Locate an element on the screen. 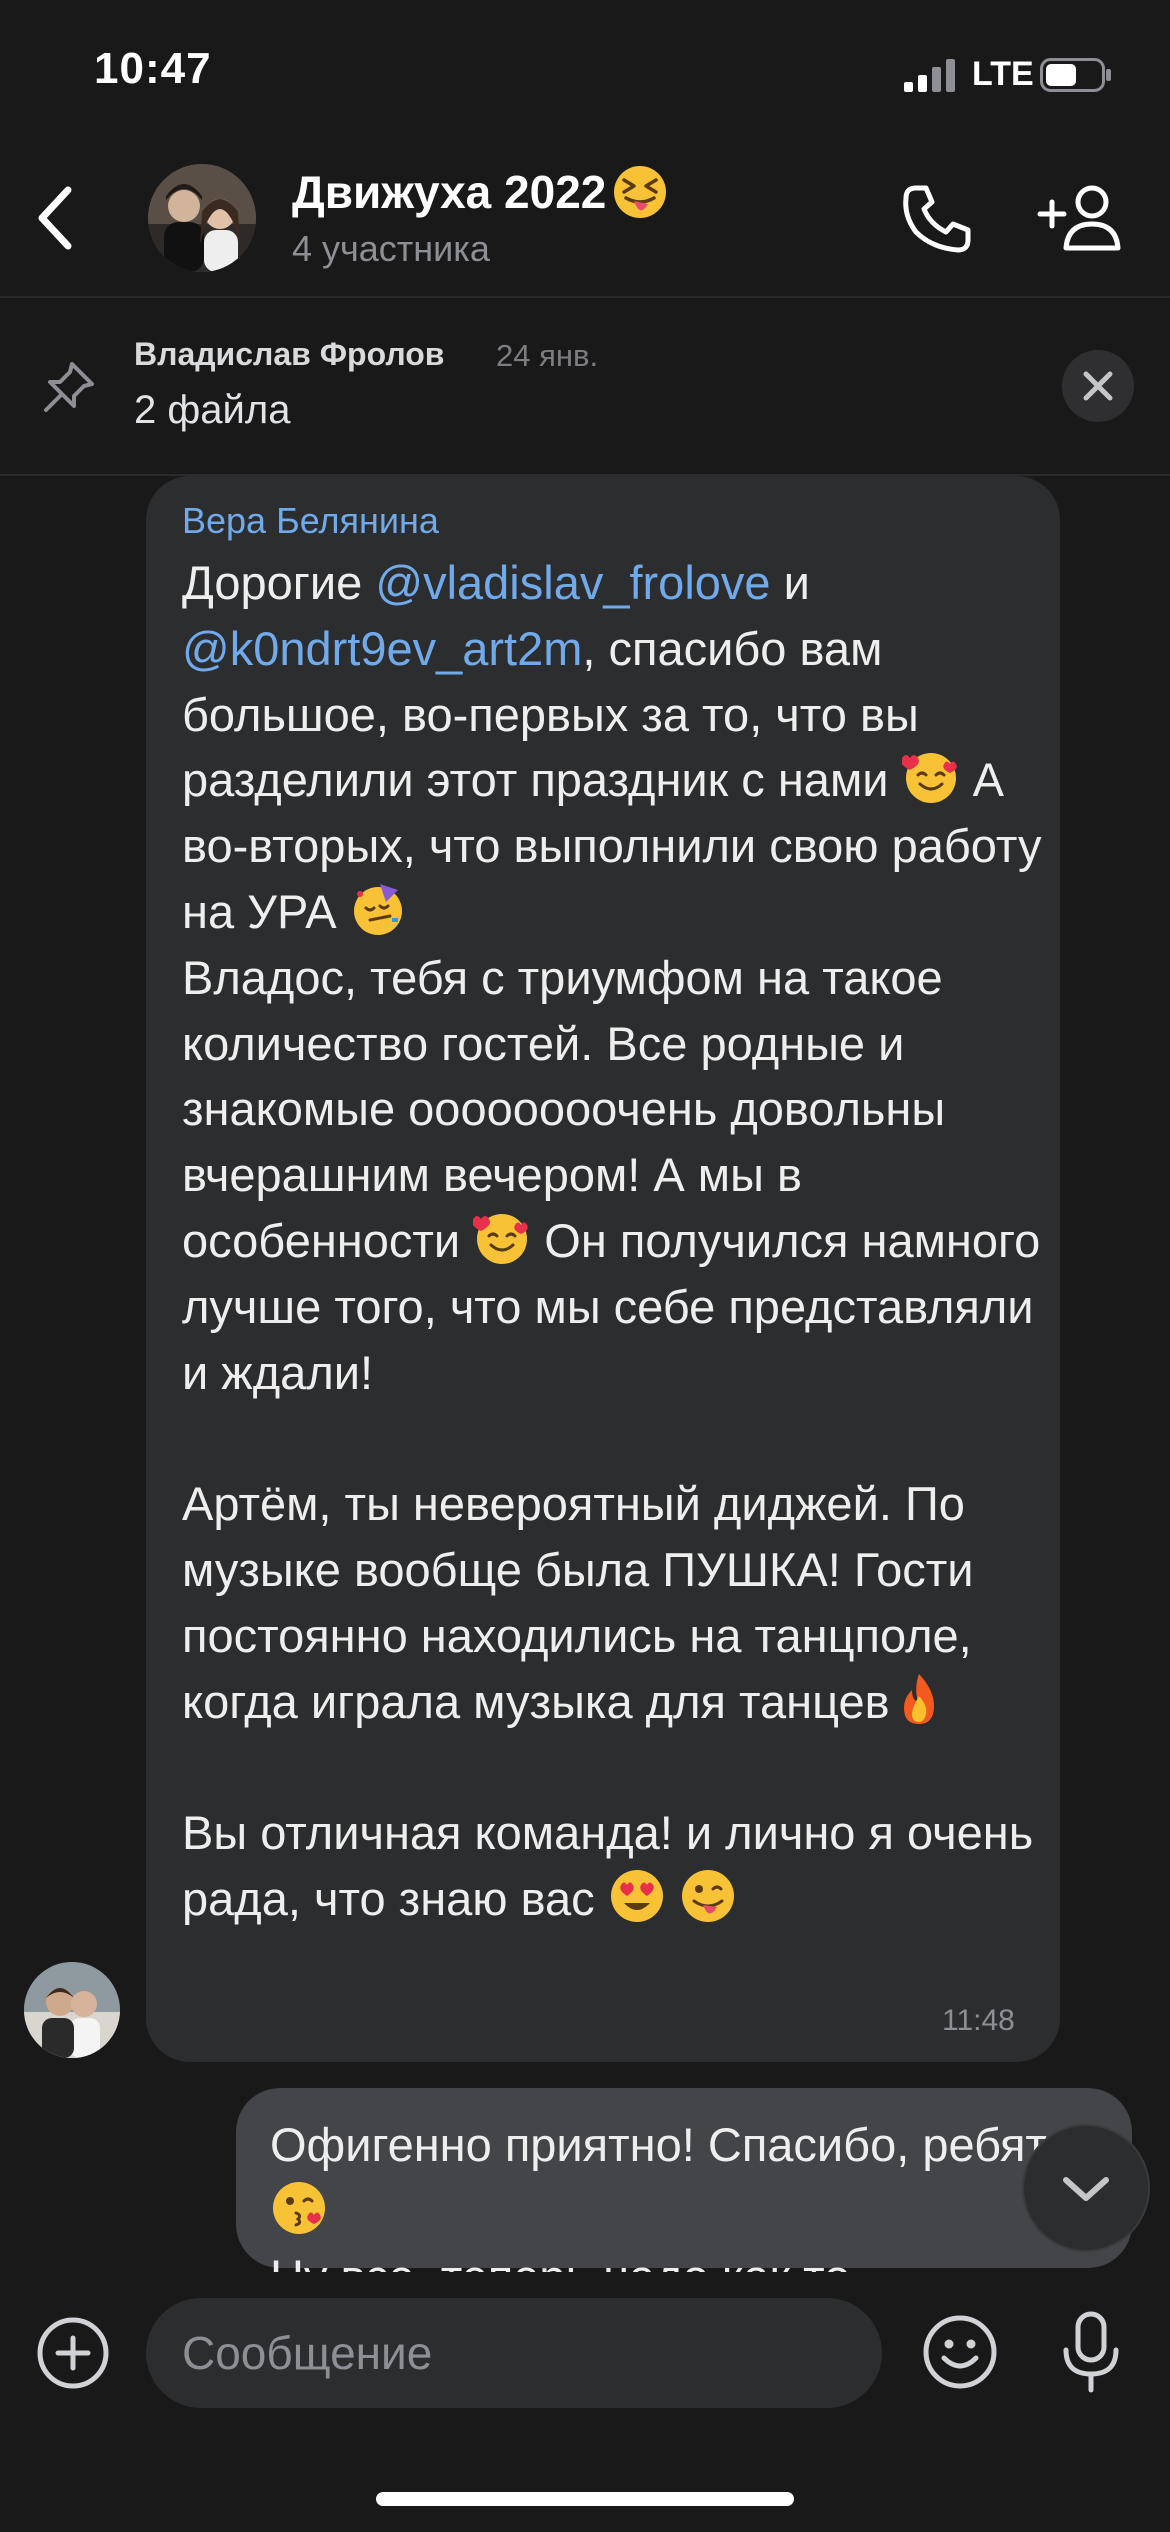  scroll-down-button is located at coordinates (1086, 2188).